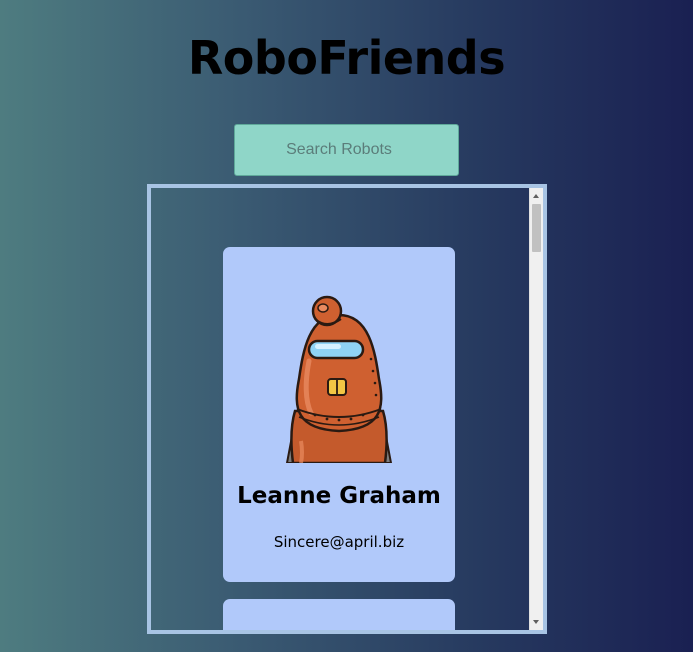 The width and height of the screenshot is (693, 652). I want to click on scroll-down-arrow-icon, so click(536, 622).